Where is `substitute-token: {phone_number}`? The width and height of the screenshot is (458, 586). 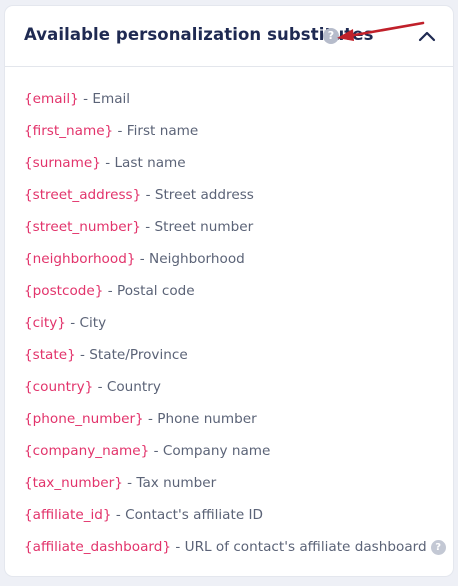 substitute-token: {phone_number} is located at coordinates (84, 419).